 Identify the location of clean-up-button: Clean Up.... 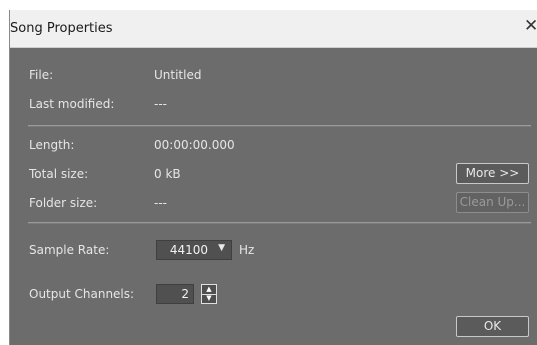
(492, 202).